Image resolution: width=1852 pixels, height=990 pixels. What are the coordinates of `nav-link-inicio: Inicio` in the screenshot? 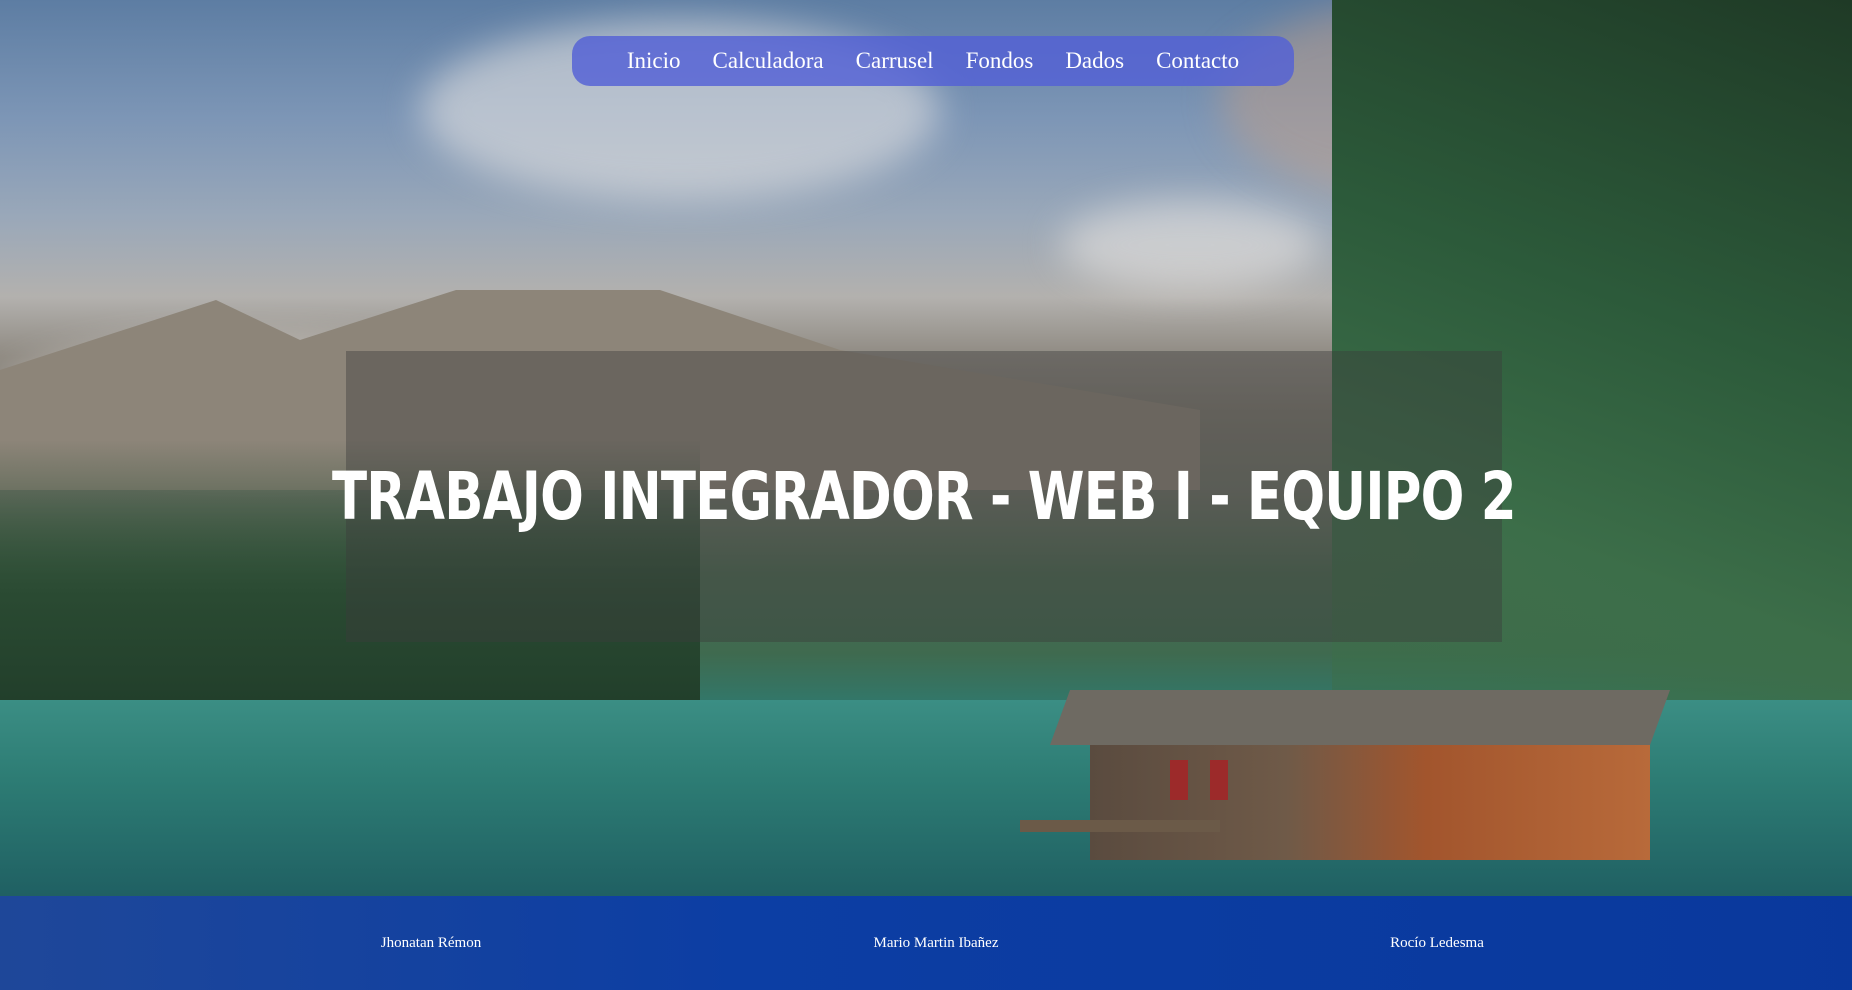 It's located at (654, 61).